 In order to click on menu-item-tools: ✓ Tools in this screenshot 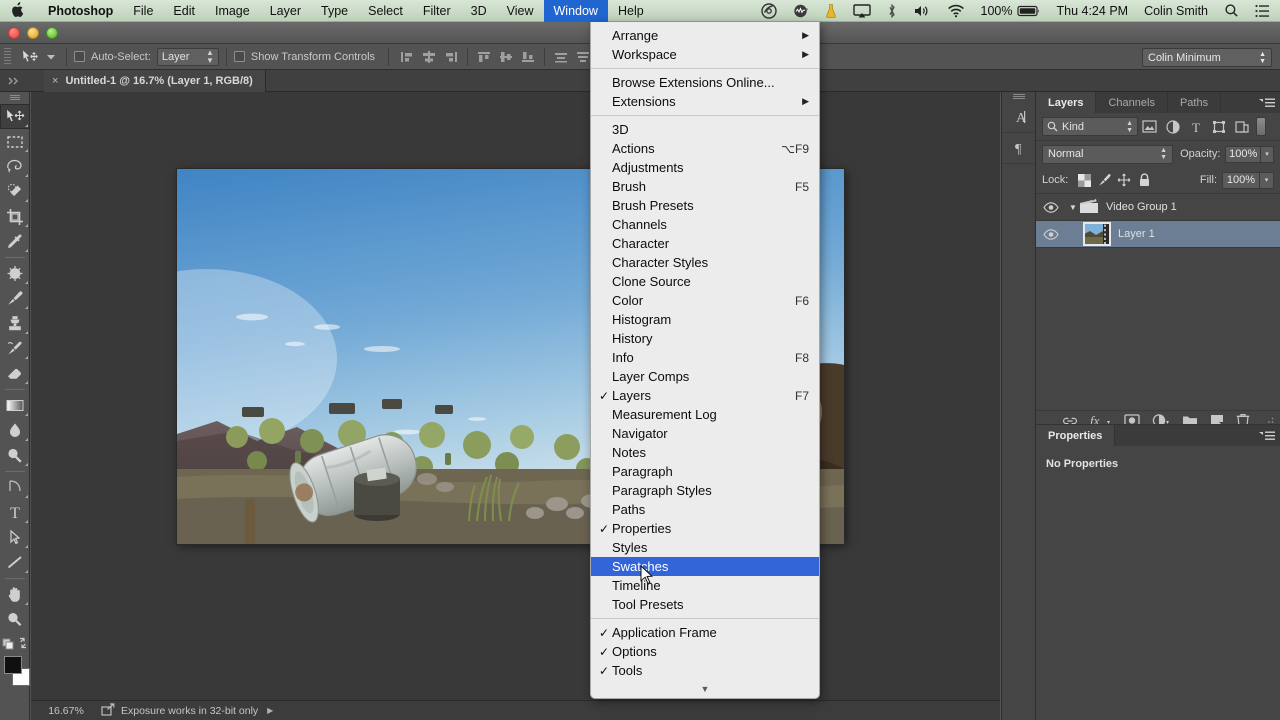, I will do `click(705, 670)`.